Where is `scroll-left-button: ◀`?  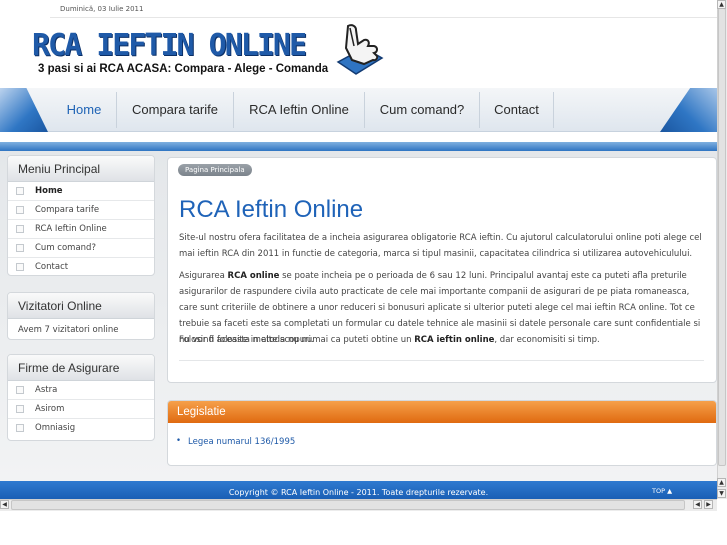
scroll-left-button: ◀ is located at coordinates (4, 504).